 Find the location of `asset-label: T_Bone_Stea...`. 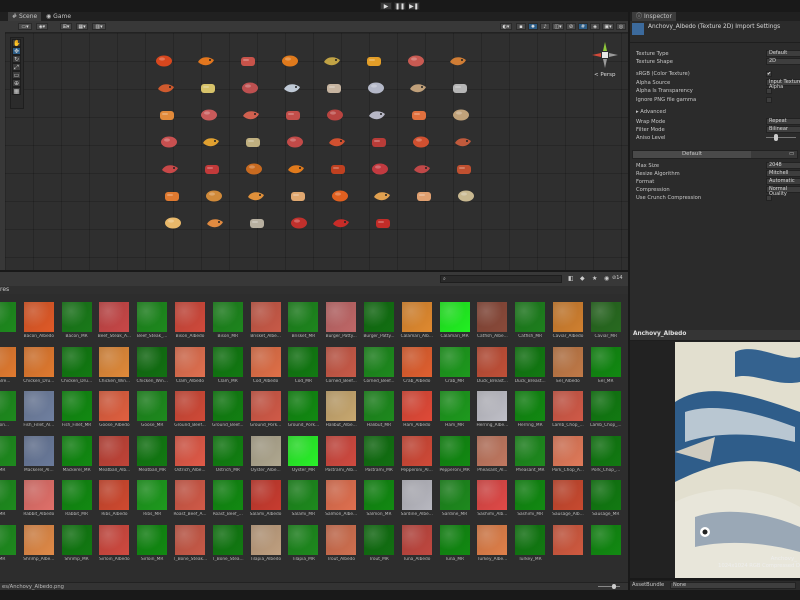

asset-label: T_Bone_Stea... is located at coordinates (228, 559).